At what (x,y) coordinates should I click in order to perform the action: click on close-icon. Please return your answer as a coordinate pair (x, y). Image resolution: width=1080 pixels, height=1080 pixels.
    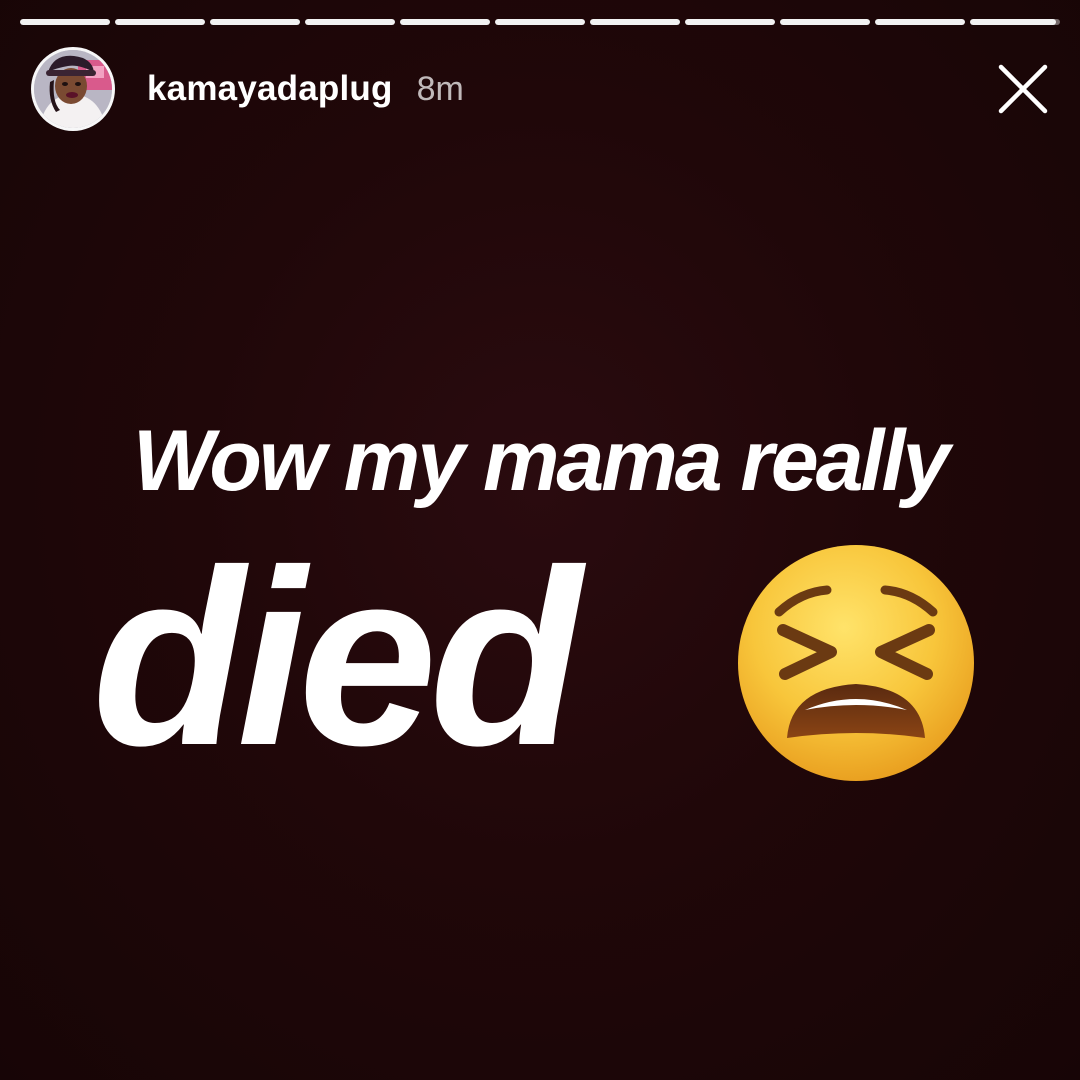
    Looking at the image, I should click on (1023, 89).